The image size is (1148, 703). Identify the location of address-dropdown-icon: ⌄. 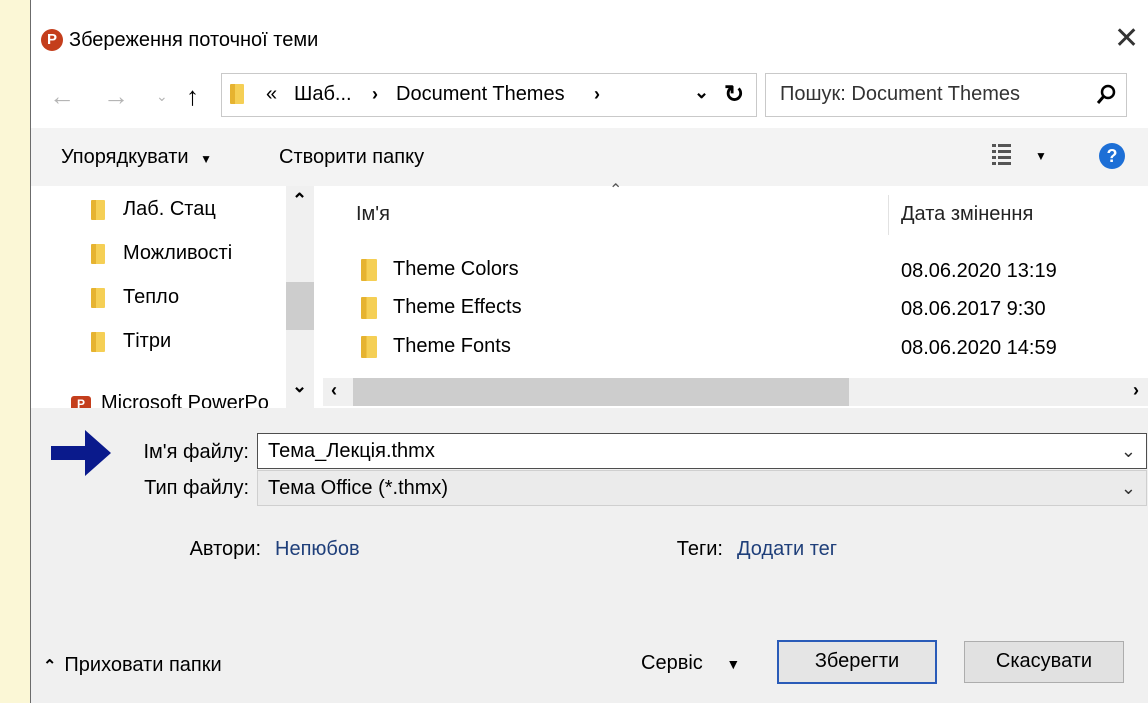
(701, 92).